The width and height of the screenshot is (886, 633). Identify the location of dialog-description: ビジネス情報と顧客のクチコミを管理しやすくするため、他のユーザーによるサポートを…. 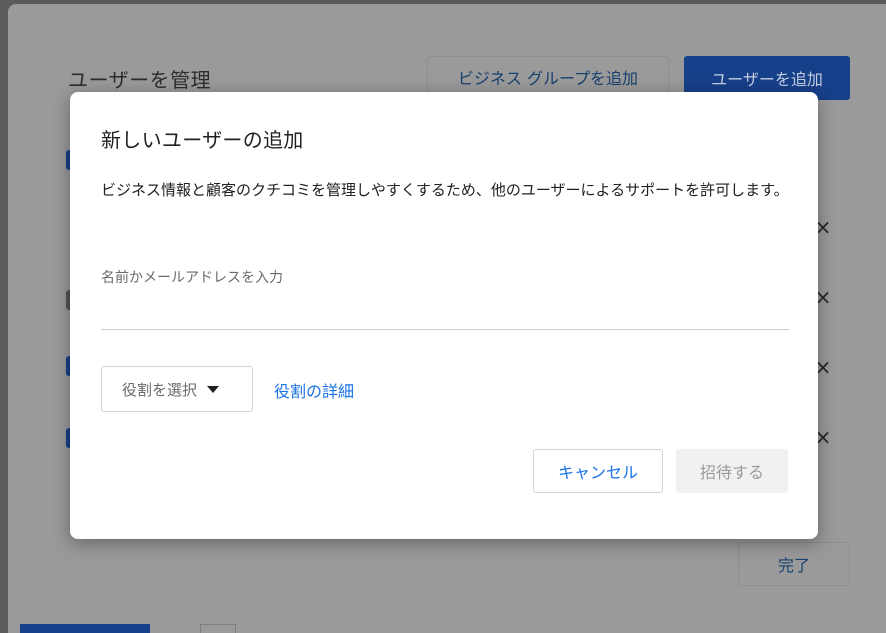
(445, 190).